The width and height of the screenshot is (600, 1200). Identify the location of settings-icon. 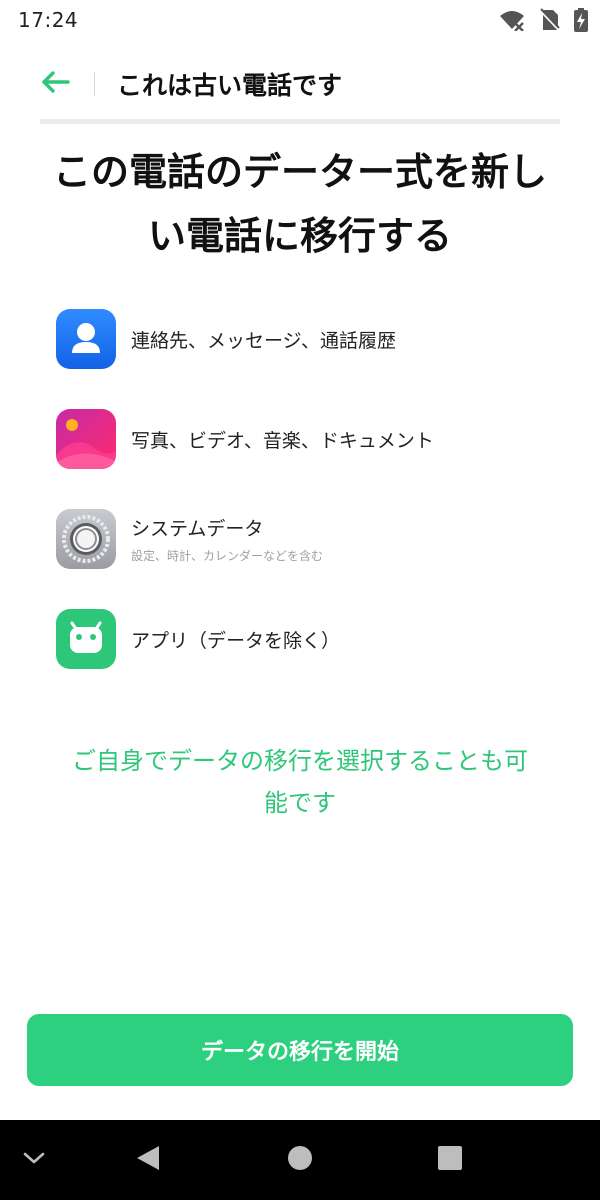
(86, 539).